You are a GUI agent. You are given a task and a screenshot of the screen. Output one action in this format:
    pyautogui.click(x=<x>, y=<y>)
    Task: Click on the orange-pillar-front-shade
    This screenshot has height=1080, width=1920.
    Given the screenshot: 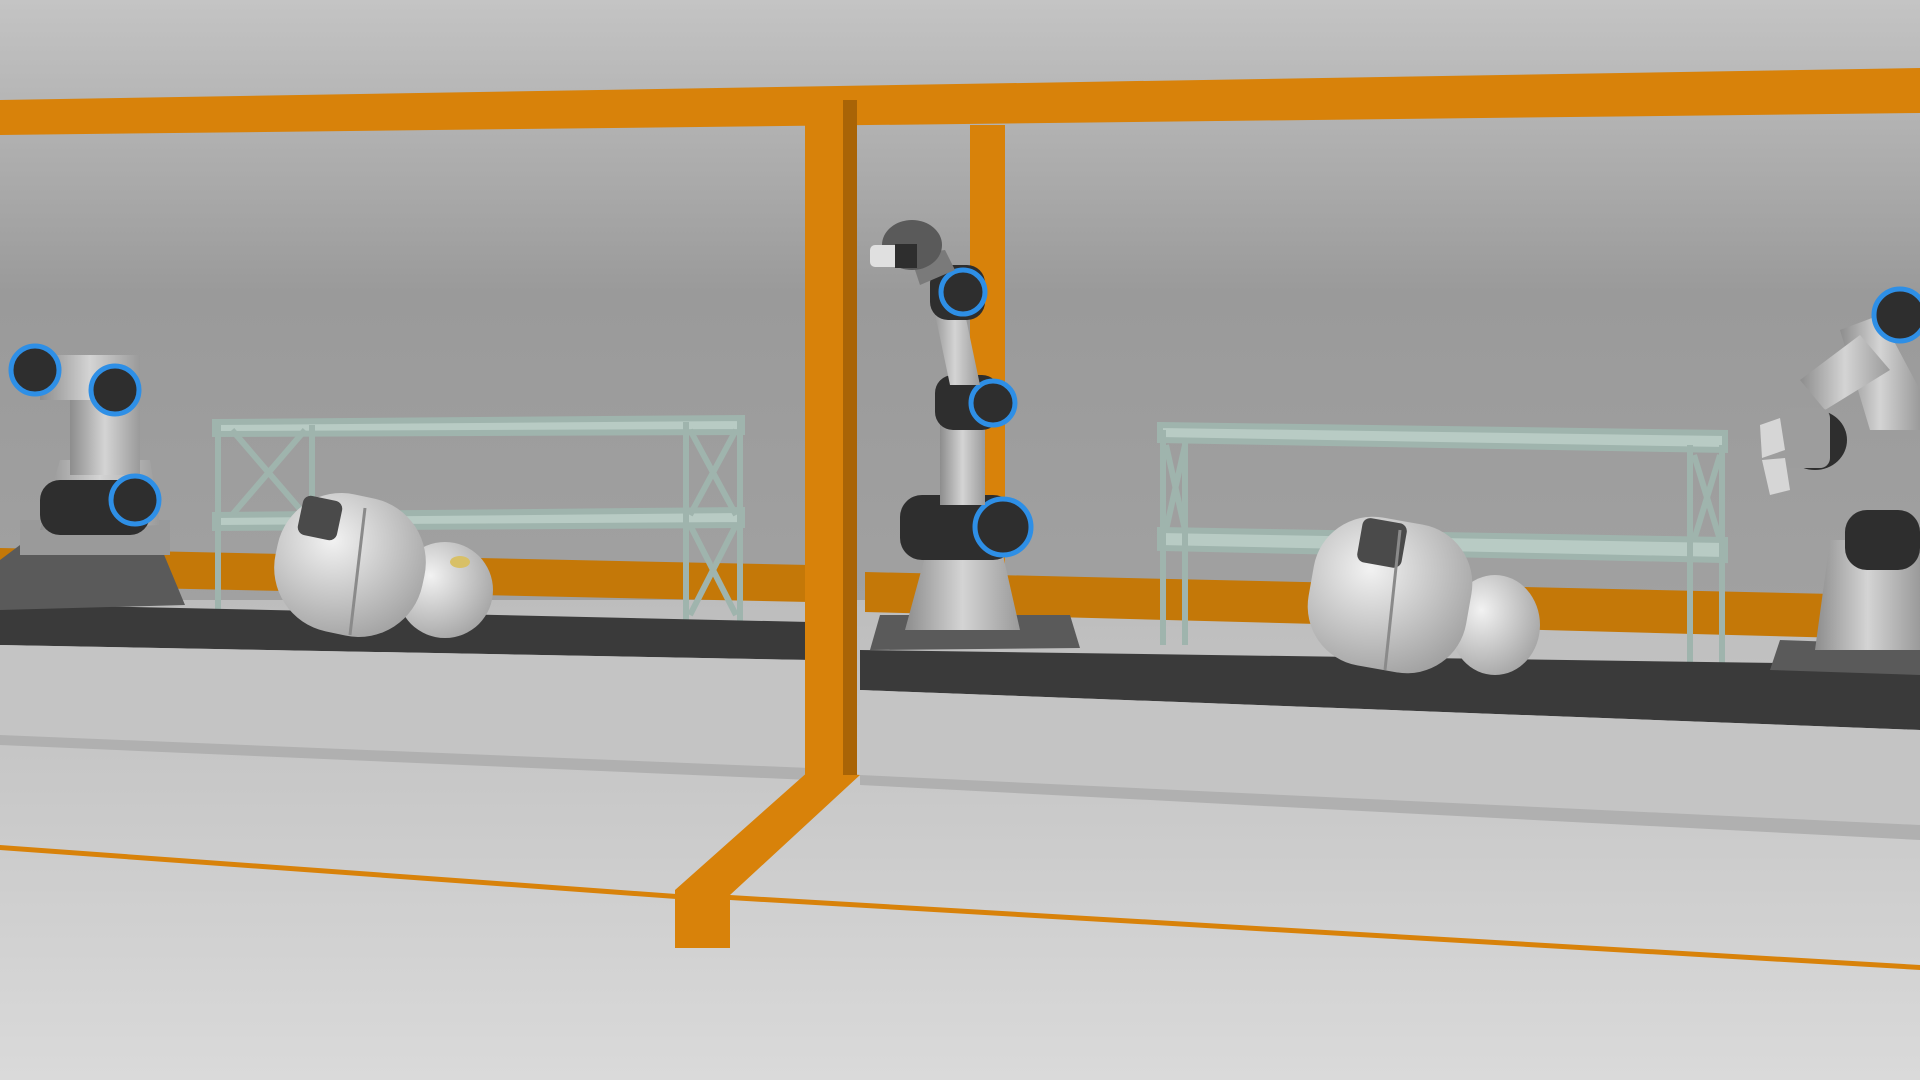 What is the action you would take?
    pyautogui.click(x=850, y=437)
    